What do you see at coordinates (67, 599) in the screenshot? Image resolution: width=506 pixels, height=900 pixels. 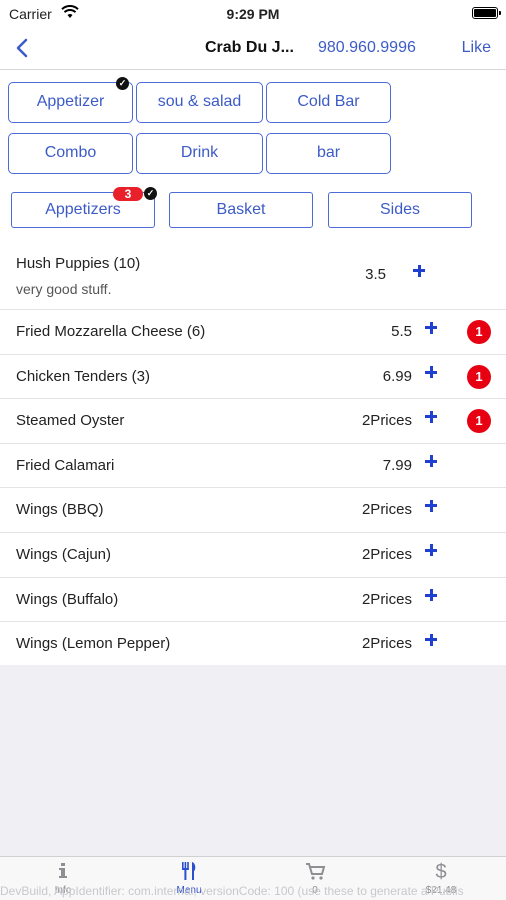 I see `item-name: Wings (Buffalo)` at bounding box center [67, 599].